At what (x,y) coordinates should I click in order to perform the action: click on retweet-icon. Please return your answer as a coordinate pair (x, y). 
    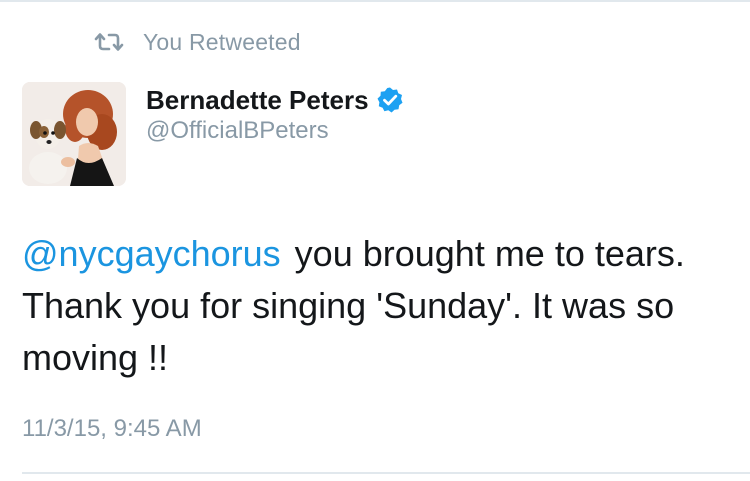
    Looking at the image, I should click on (109, 42).